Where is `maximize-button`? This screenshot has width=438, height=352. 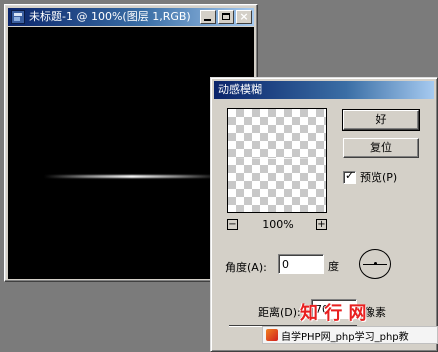
maximize-button is located at coordinates (226, 17).